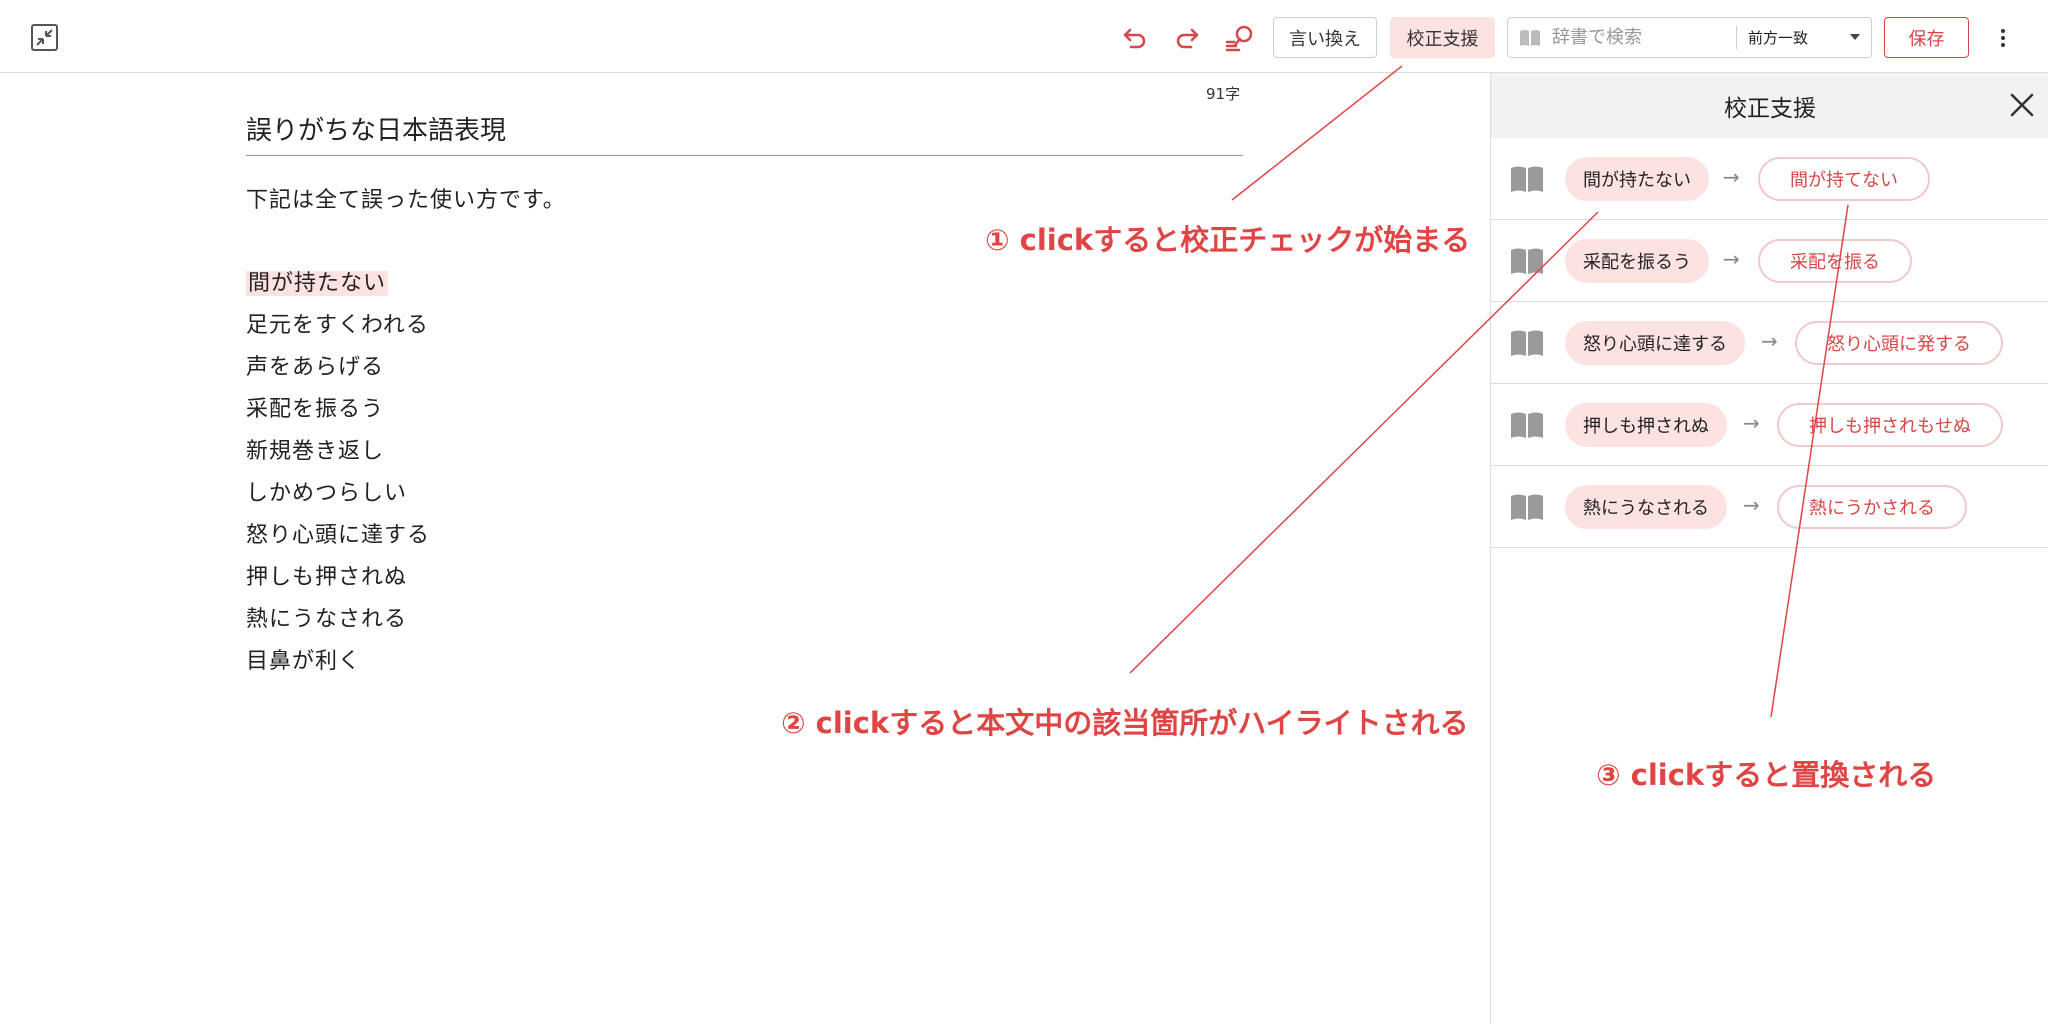 This screenshot has width=2048, height=1024. I want to click on title-divider, so click(744, 155).